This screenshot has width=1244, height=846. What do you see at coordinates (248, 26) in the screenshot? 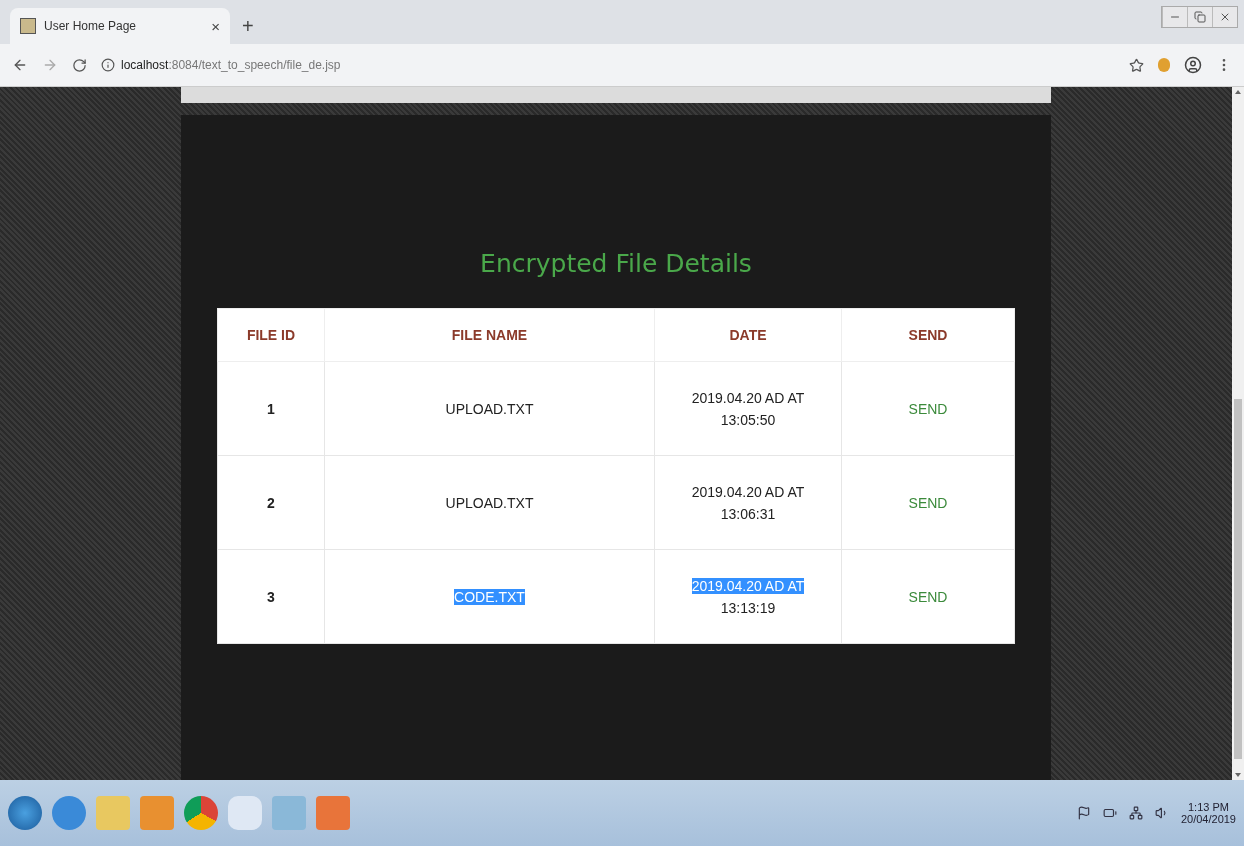
I see `new-tab-button: +` at bounding box center [248, 26].